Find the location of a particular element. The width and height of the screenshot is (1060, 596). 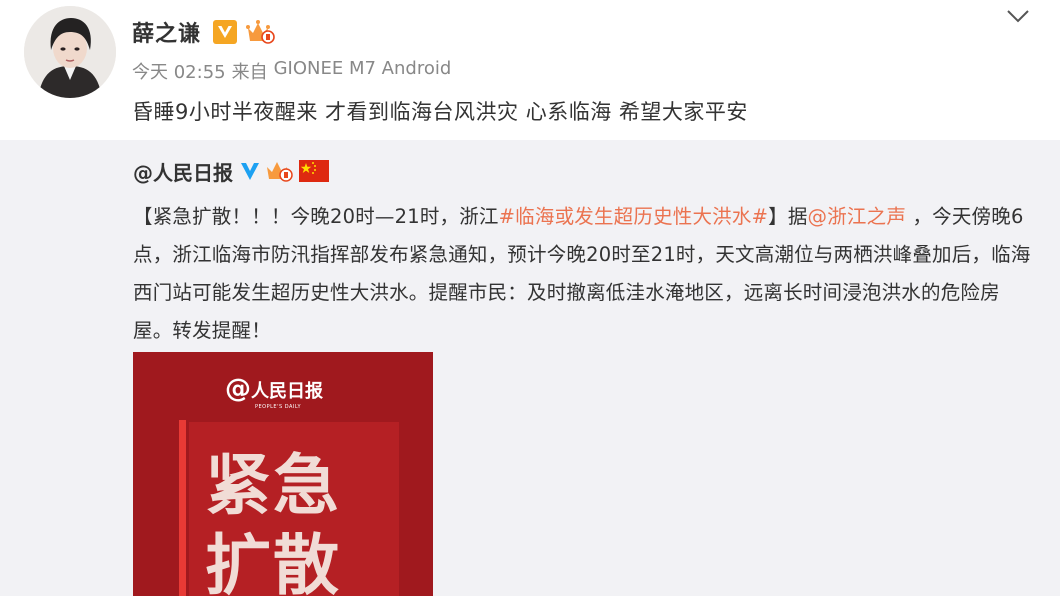

peoples-daily-logo: @人民日报 PEOPLE'S DAILY is located at coordinates (274, 392).